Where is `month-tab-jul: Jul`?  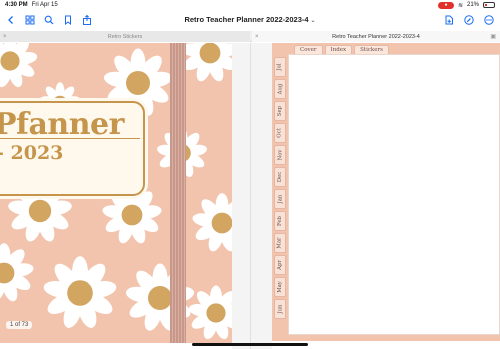 month-tab-jul: Jul is located at coordinates (280, 67).